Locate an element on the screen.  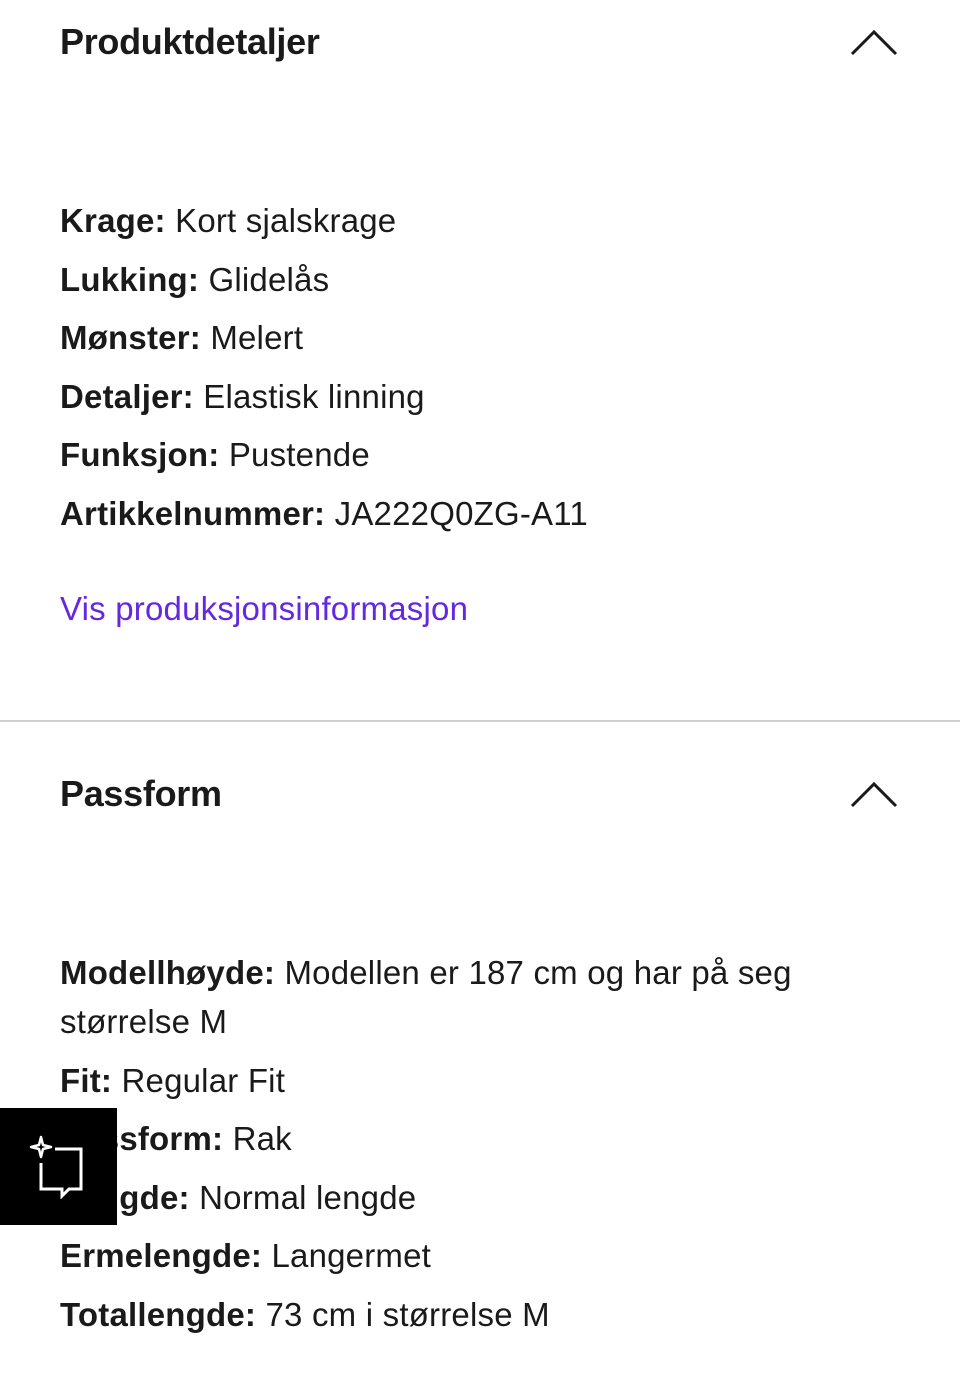
attribute-key: Artikkelnummer: is located at coordinates (193, 513).